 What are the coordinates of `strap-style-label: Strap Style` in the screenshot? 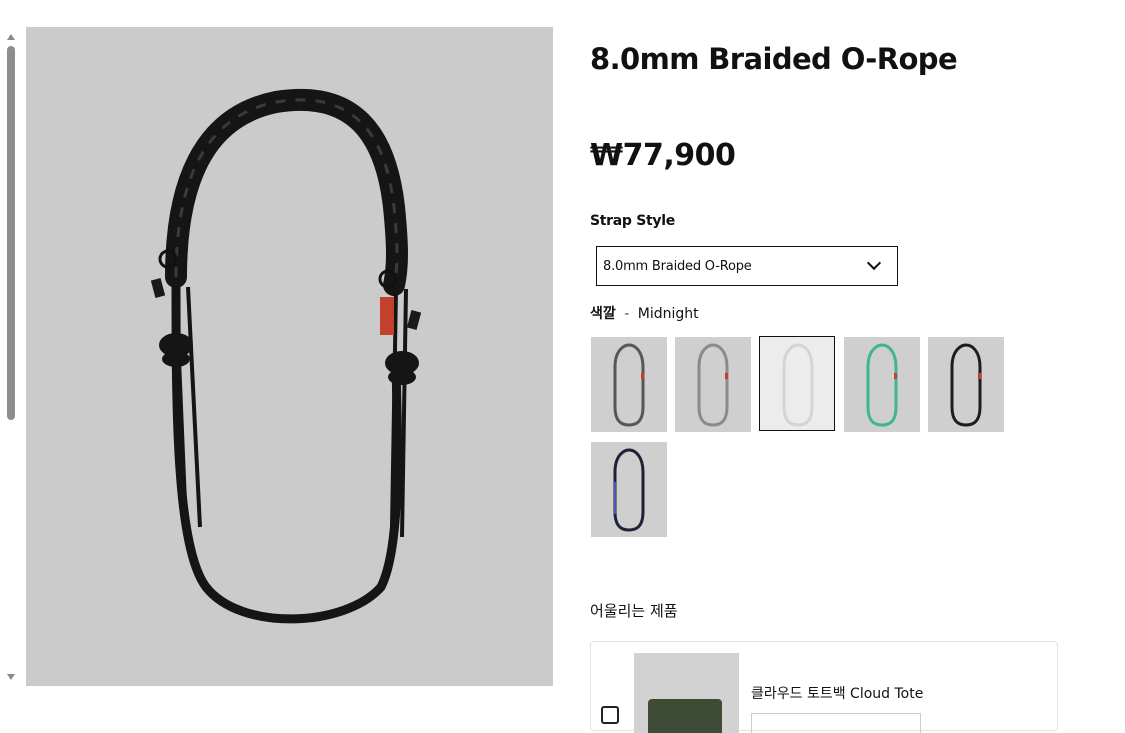 It's located at (632, 221).